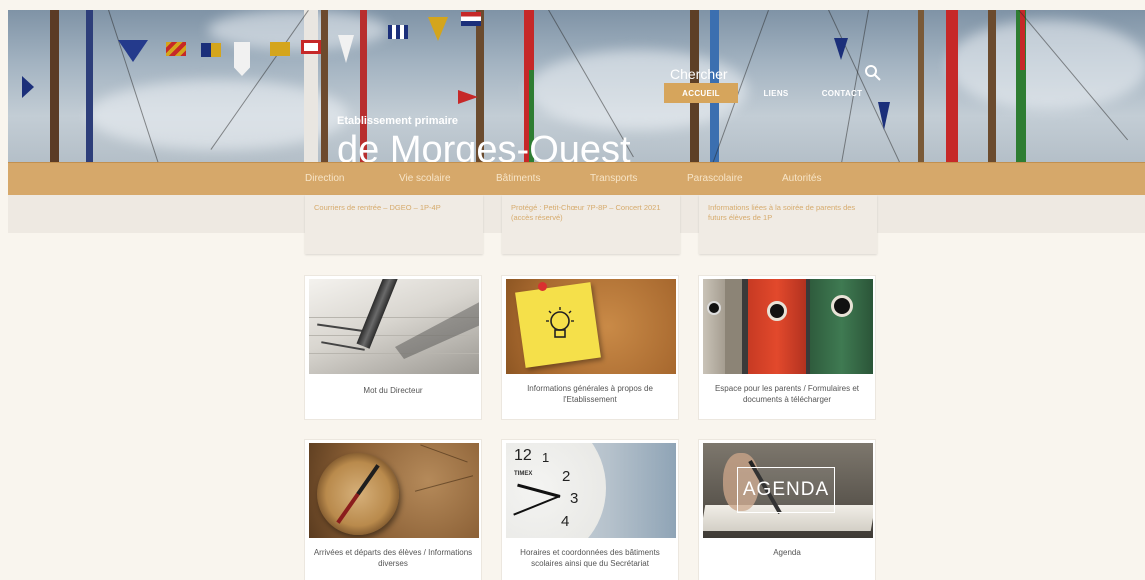  What do you see at coordinates (394, 208) in the screenshot?
I see `news-card-title: Courriers de rentrée – DGEO – 1P-4P` at bounding box center [394, 208].